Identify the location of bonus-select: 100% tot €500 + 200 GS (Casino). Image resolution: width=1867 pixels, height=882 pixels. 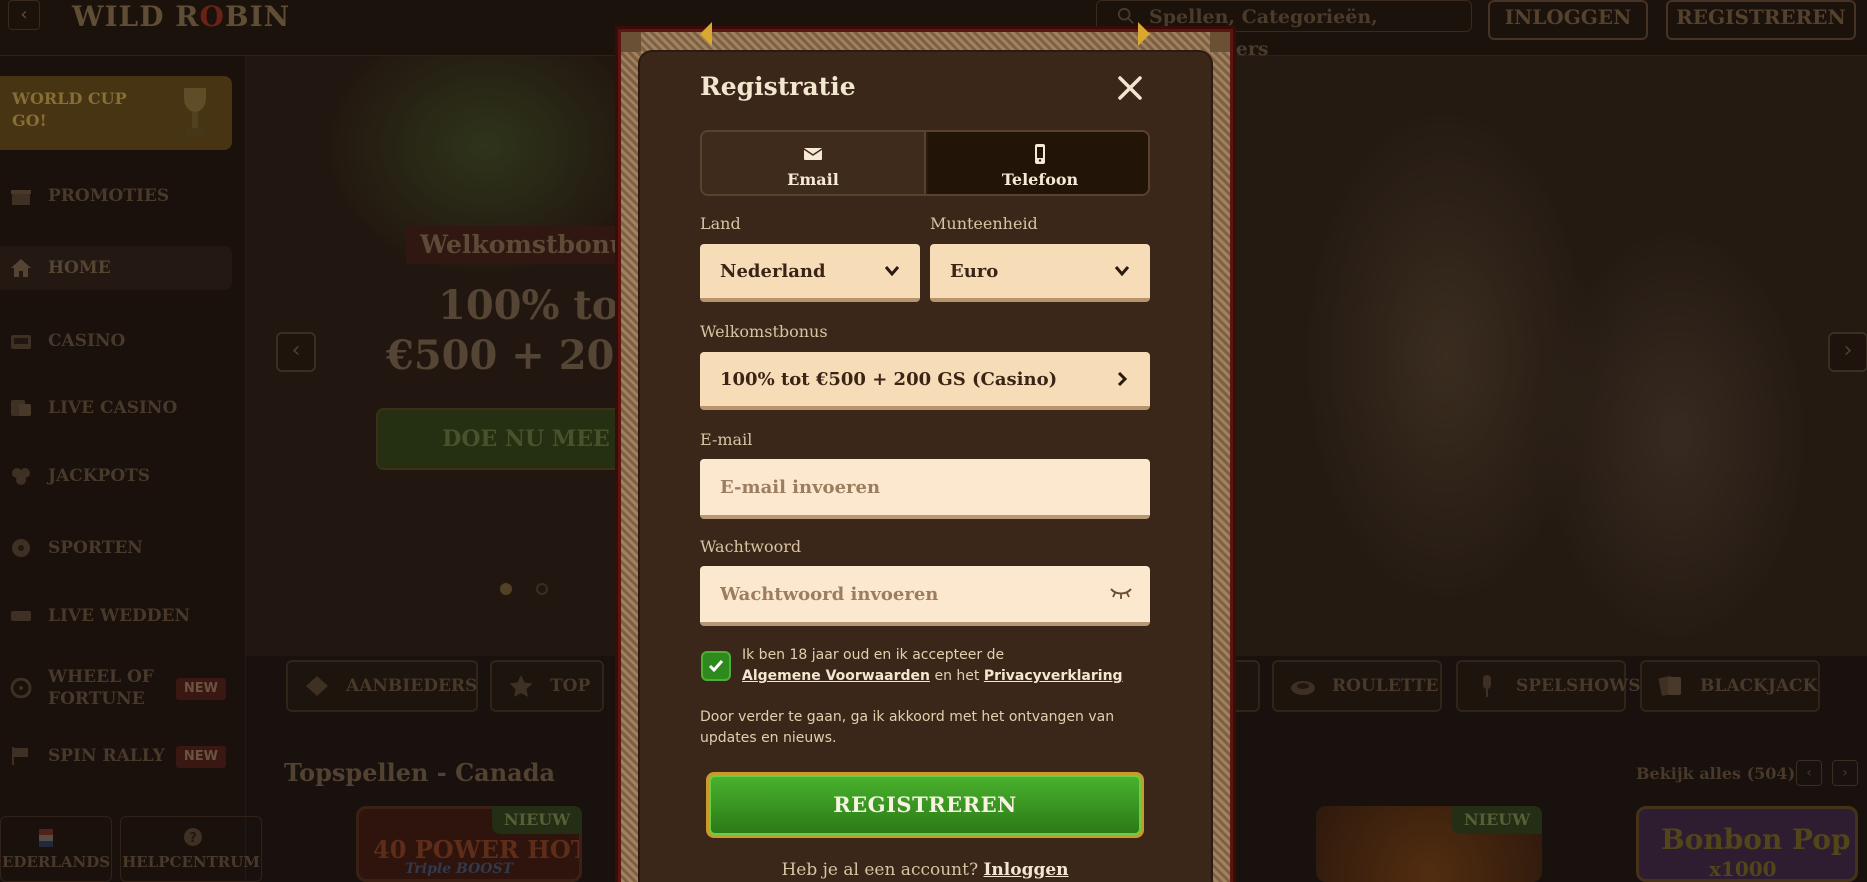
(925, 381).